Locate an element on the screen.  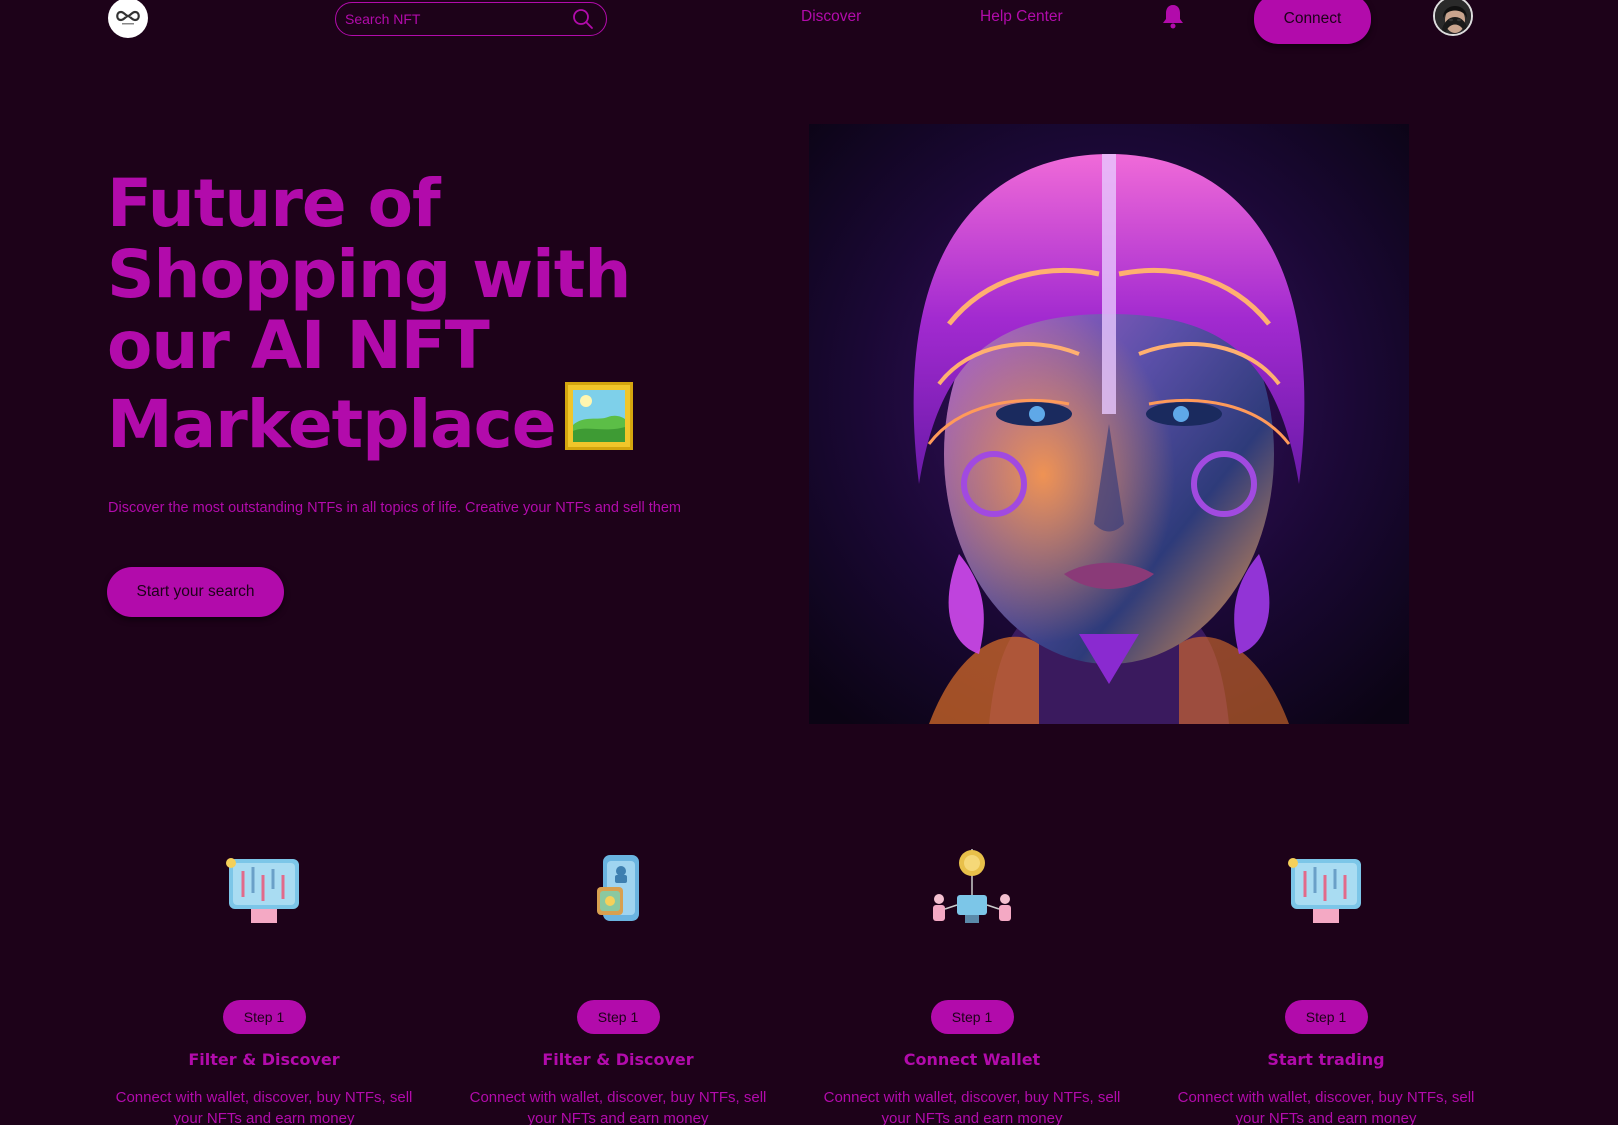
framed-picture-icon is located at coordinates (599, 416).